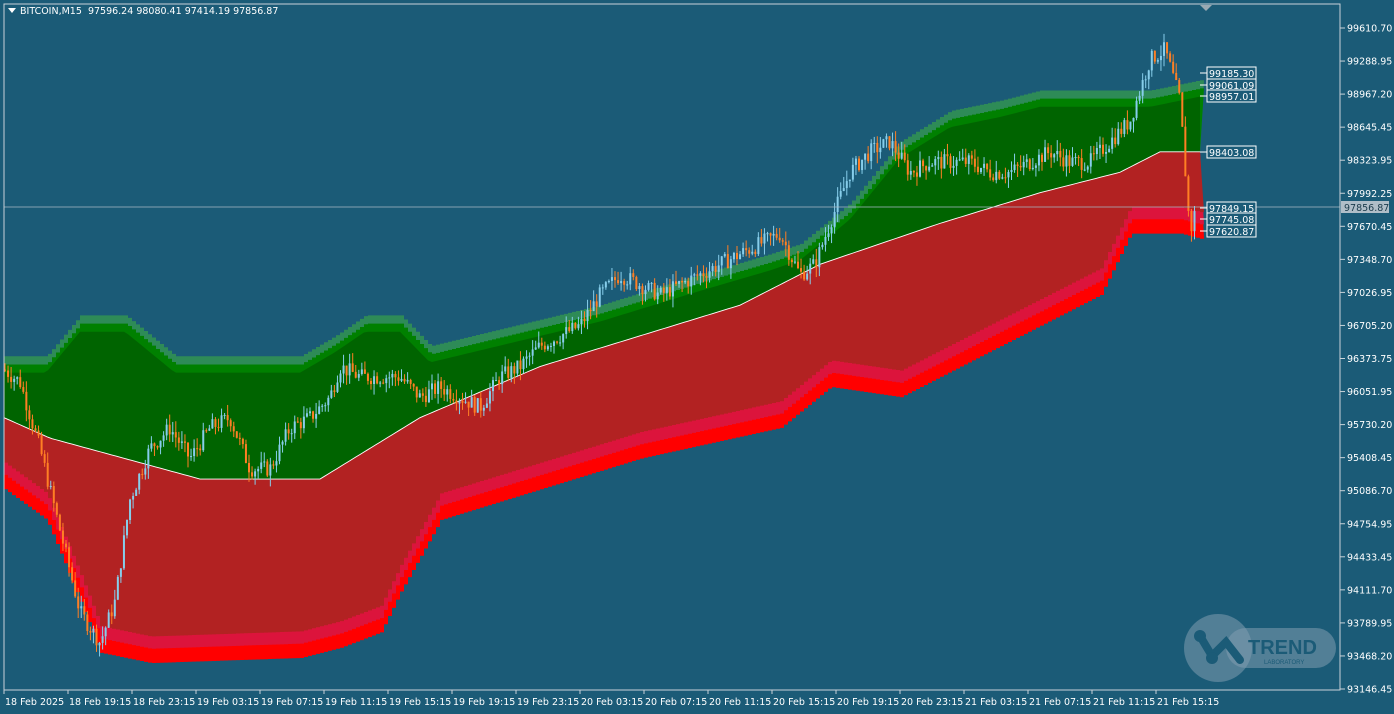 The width and height of the screenshot is (1394, 714). Describe the element at coordinates (1369, 690) in the screenshot. I see `y-tick-label: 93146.45` at that location.